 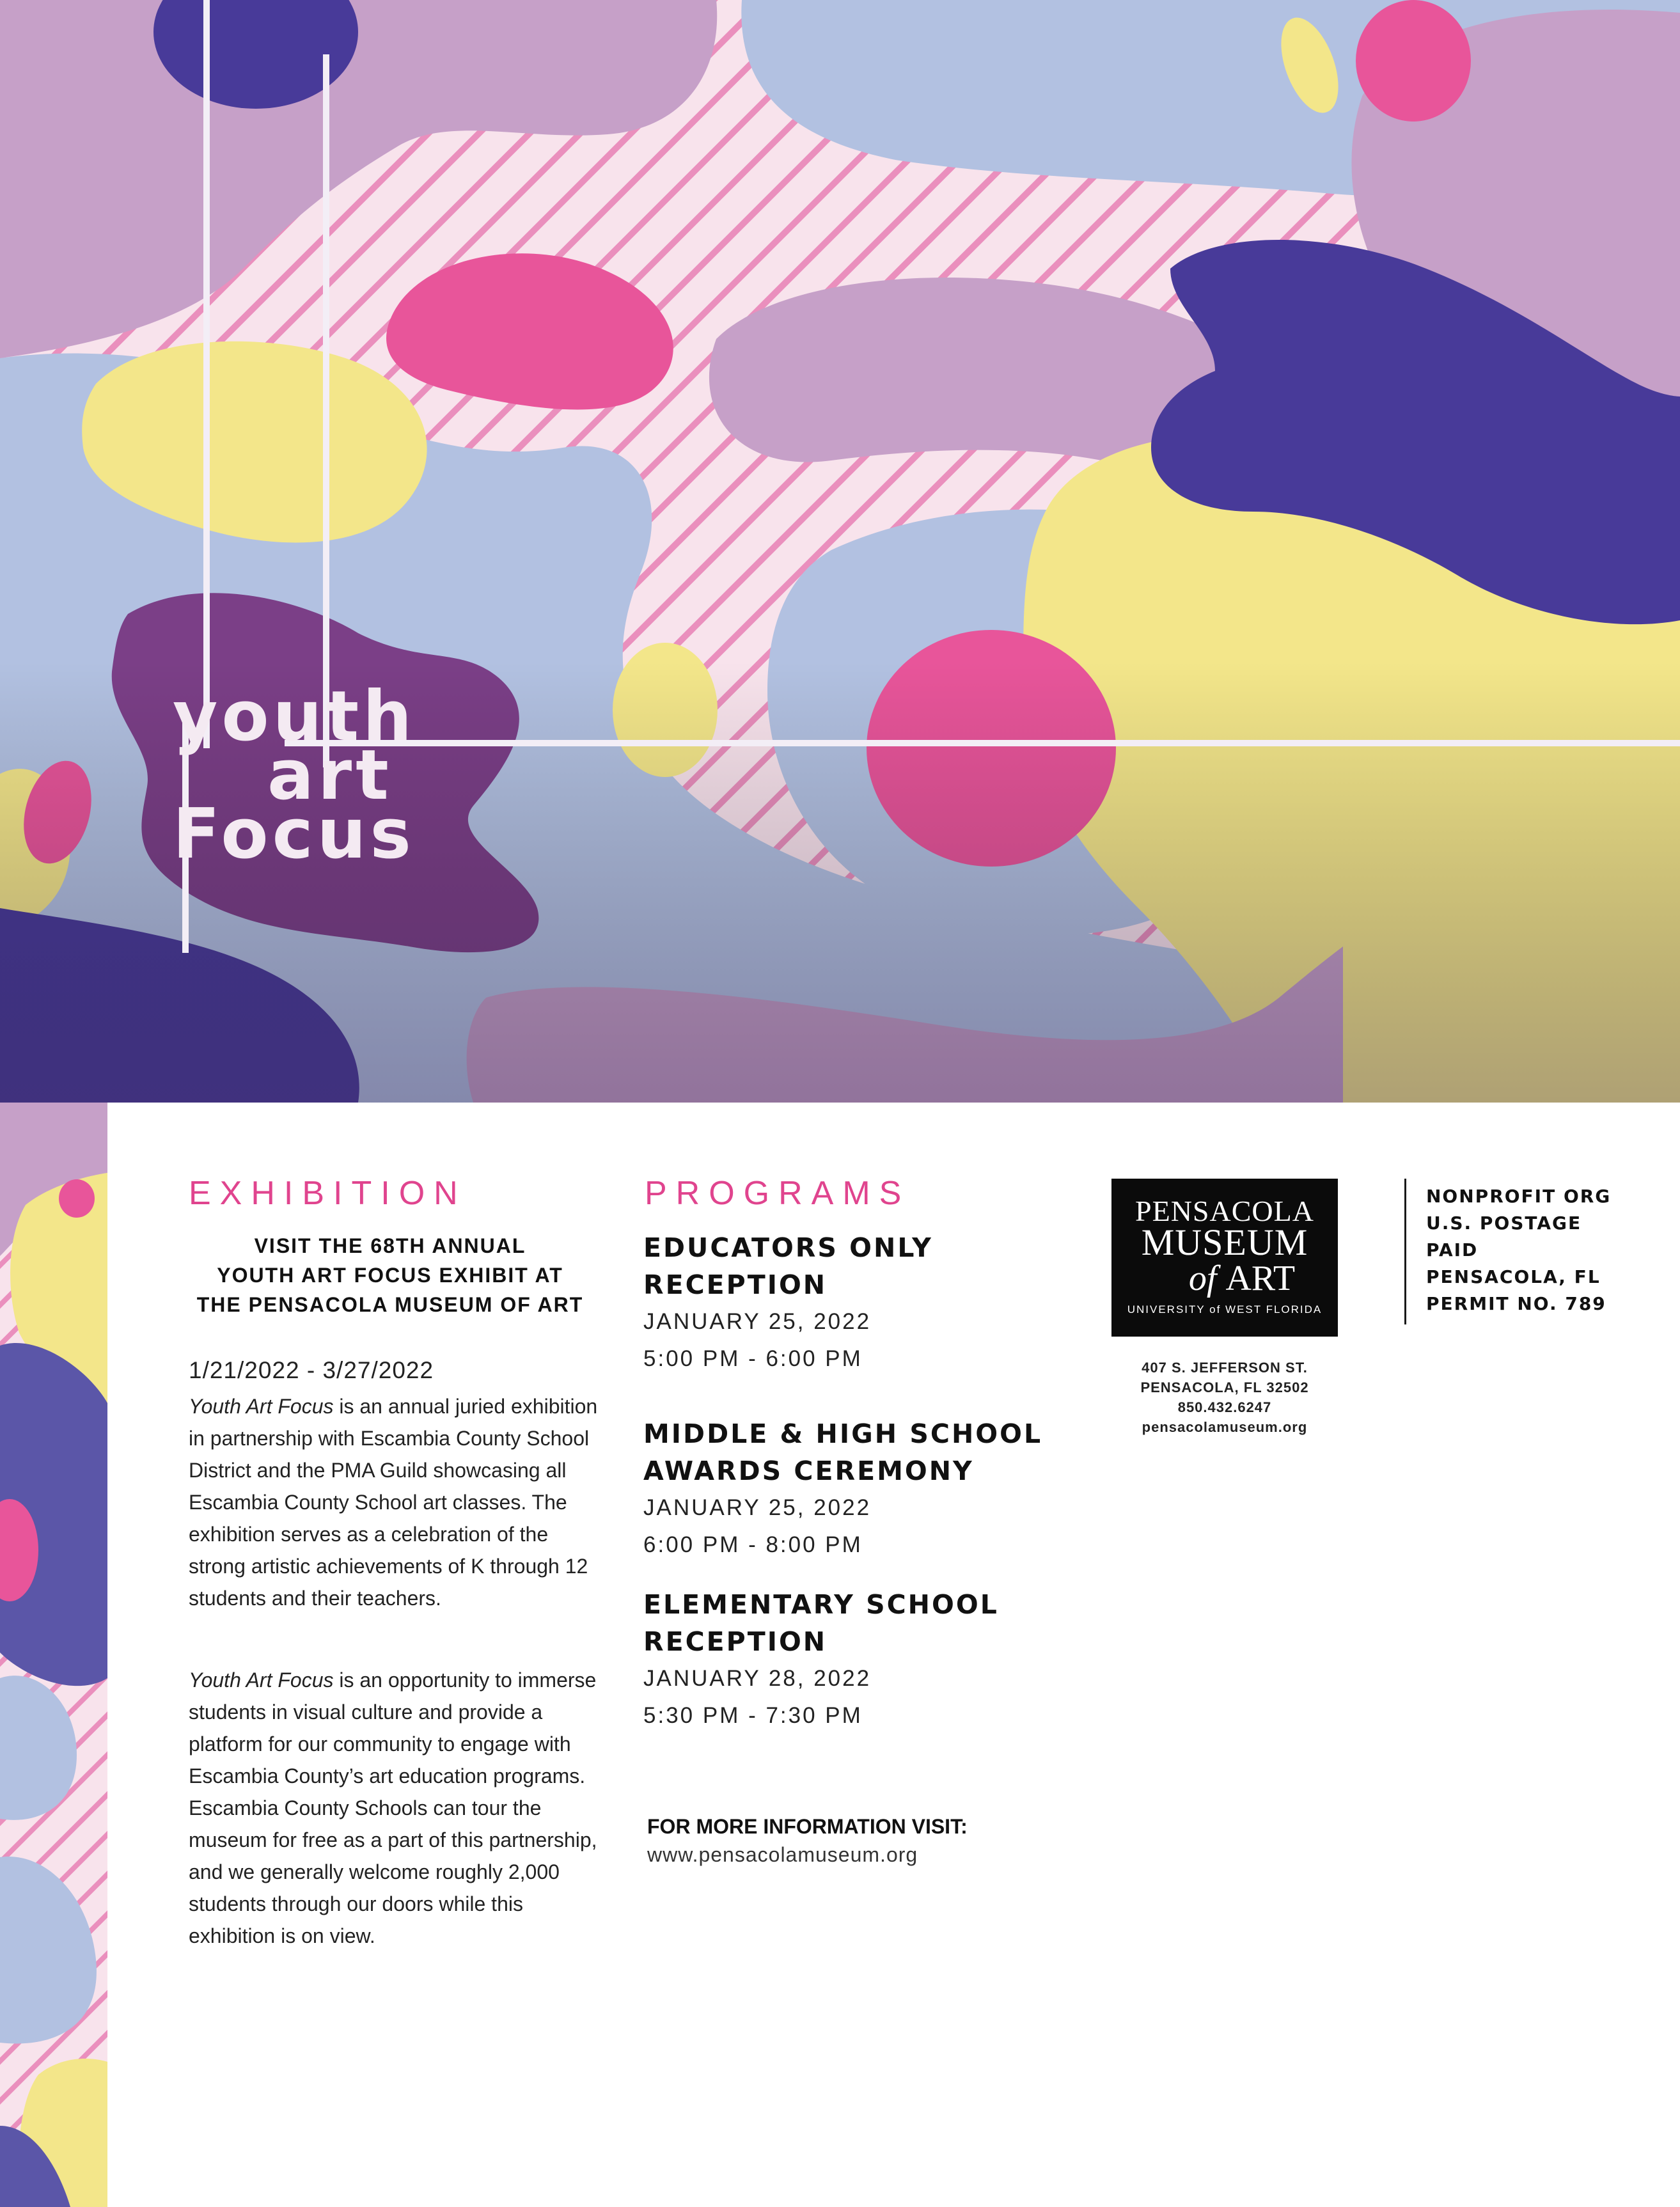 What do you see at coordinates (843, 1434) in the screenshot?
I see `program-title: MIDDLE & HIGH SCHOOL` at bounding box center [843, 1434].